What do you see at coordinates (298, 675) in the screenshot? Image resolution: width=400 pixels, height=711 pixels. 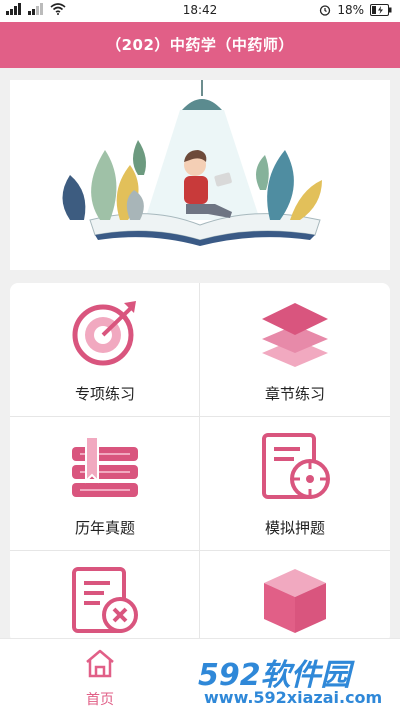 I see `watermark: 592软件园 www.592xiazai.com` at bounding box center [298, 675].